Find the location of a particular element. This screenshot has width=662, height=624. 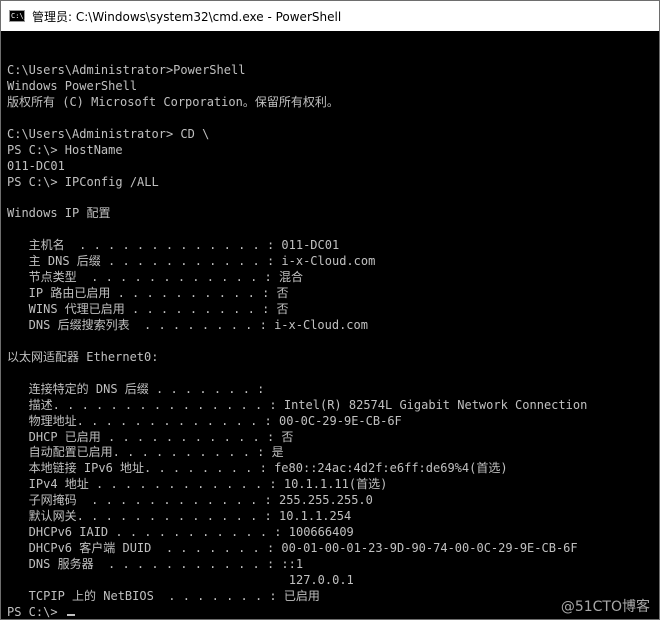

console-icon: C:\_ is located at coordinates (18, 16).